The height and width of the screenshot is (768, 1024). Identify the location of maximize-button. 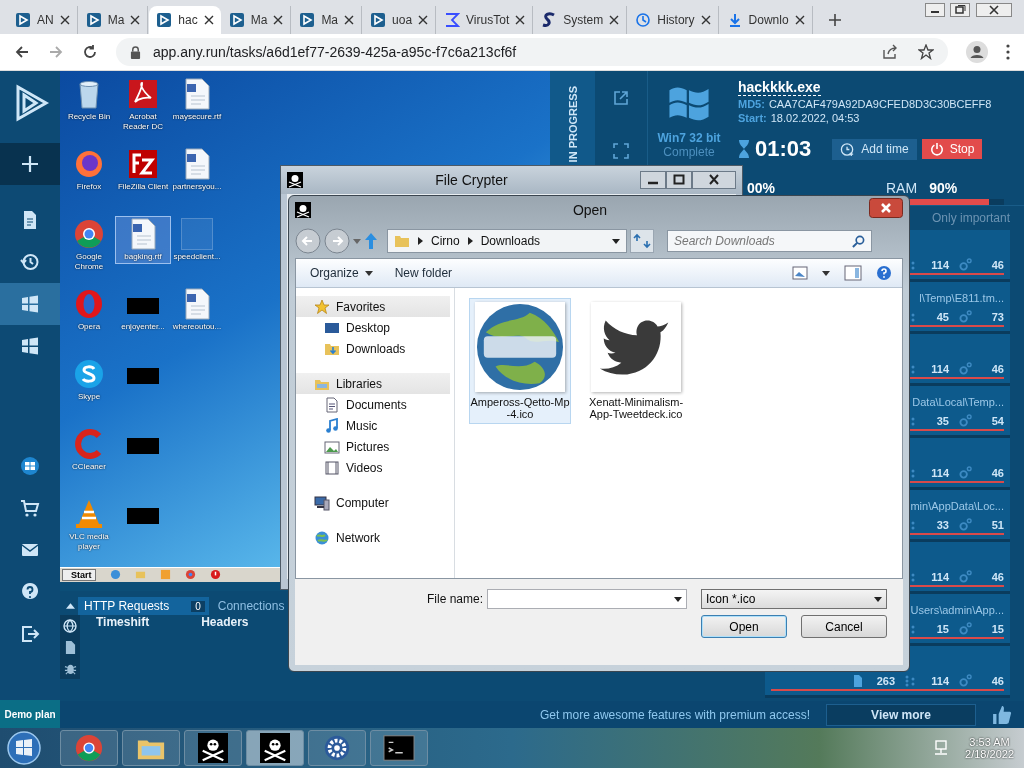
(679, 180).